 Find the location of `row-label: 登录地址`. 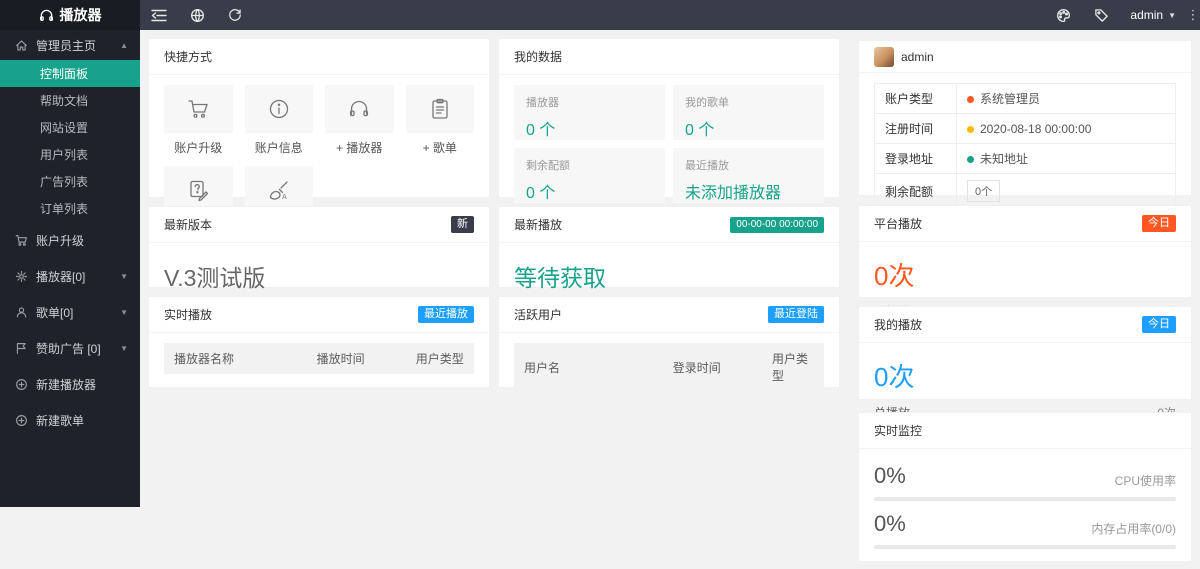

row-label: 登录地址 is located at coordinates (915, 158).